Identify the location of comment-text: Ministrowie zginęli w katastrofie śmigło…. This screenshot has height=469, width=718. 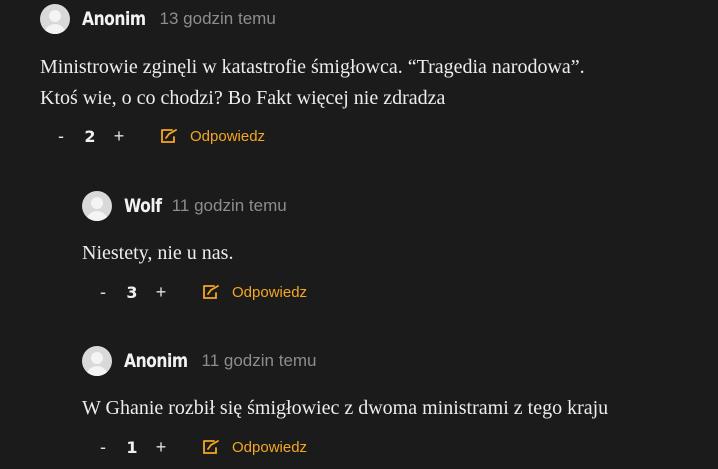
(312, 83).